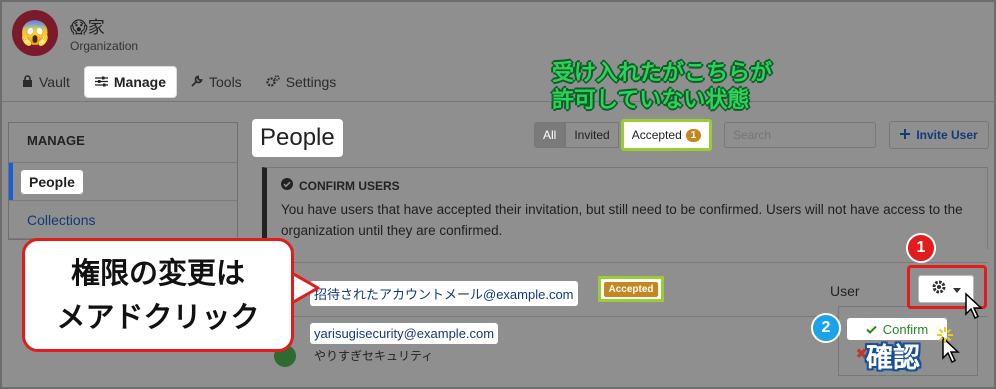 This screenshot has width=996, height=389. What do you see at coordinates (374, 356) in the screenshot?
I see `user-name: やりすぎセキュリティ` at bounding box center [374, 356].